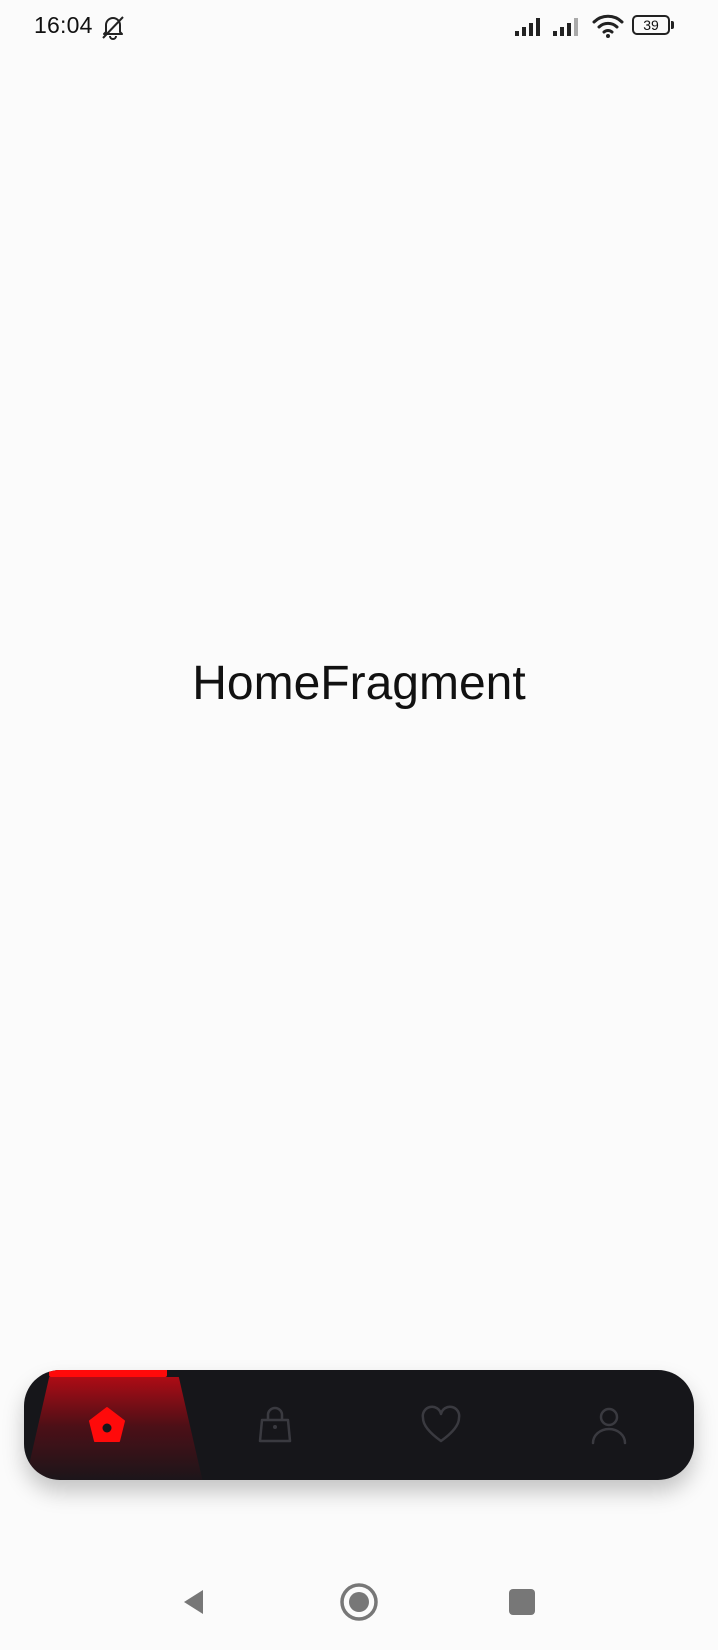 This screenshot has width=718, height=1650. What do you see at coordinates (672, 25) in the screenshot?
I see `battery-tip` at bounding box center [672, 25].